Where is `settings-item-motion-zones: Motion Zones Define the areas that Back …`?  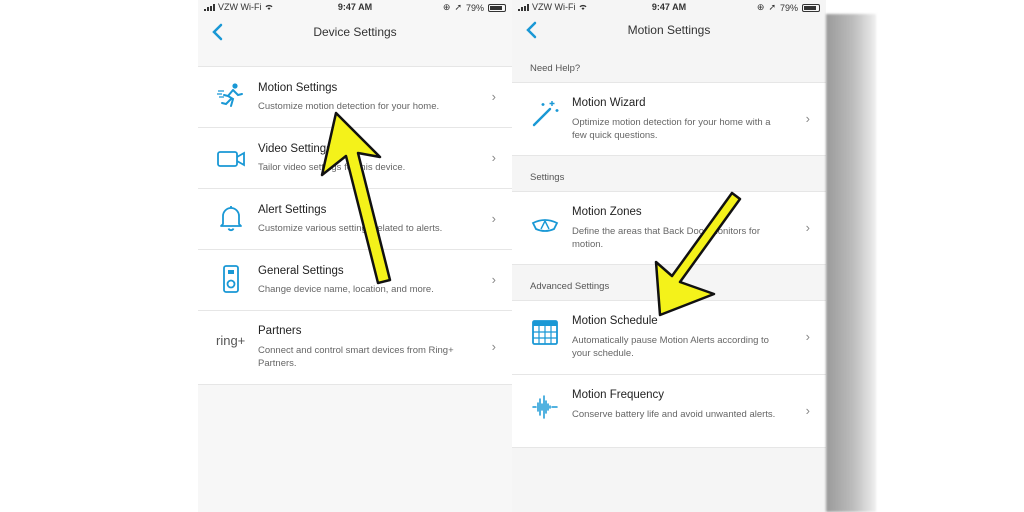
settings-item-motion-zones: Motion Zones Define the areas that Back … is located at coordinates (669, 228).